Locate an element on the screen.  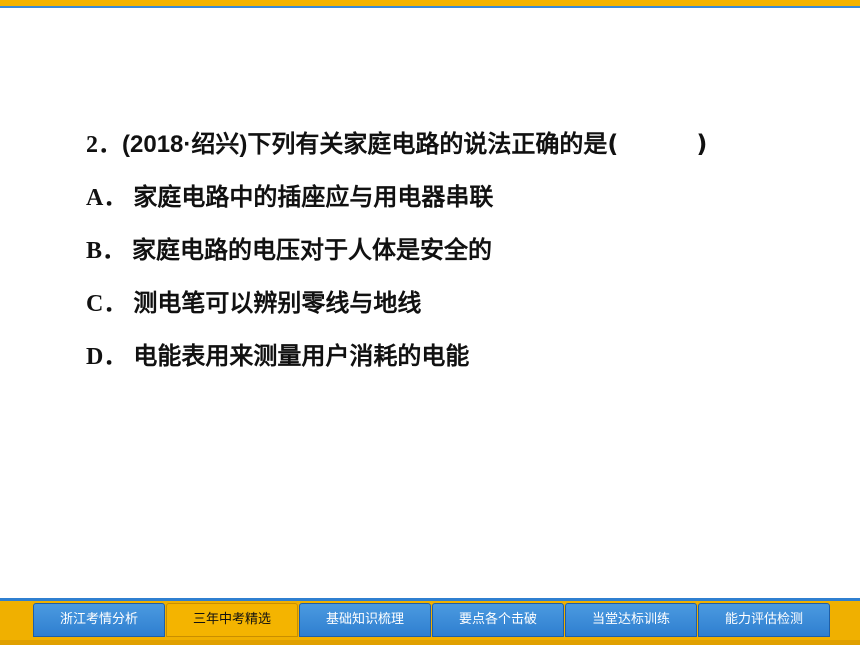
tab-key-points: 要点各个击破 is located at coordinates (498, 620).